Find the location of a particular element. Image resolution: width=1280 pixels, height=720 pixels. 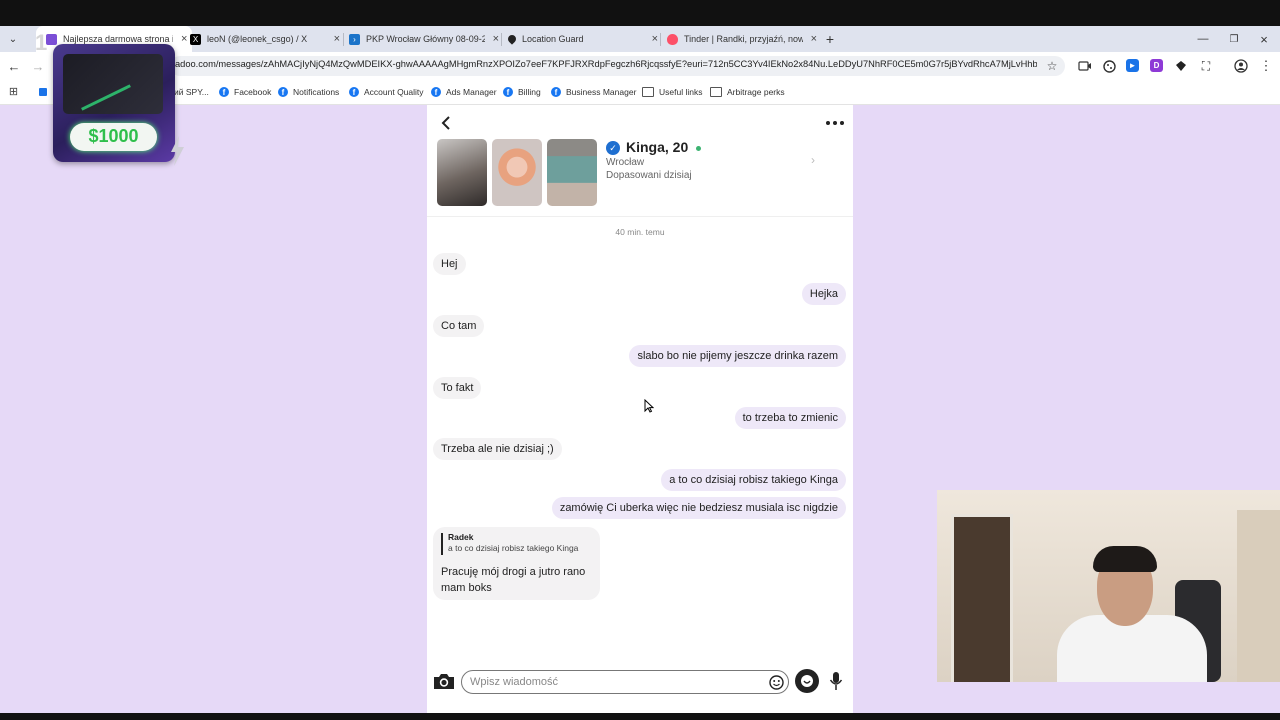

message-timestamp: 40 min. temu is located at coordinates (640, 232).